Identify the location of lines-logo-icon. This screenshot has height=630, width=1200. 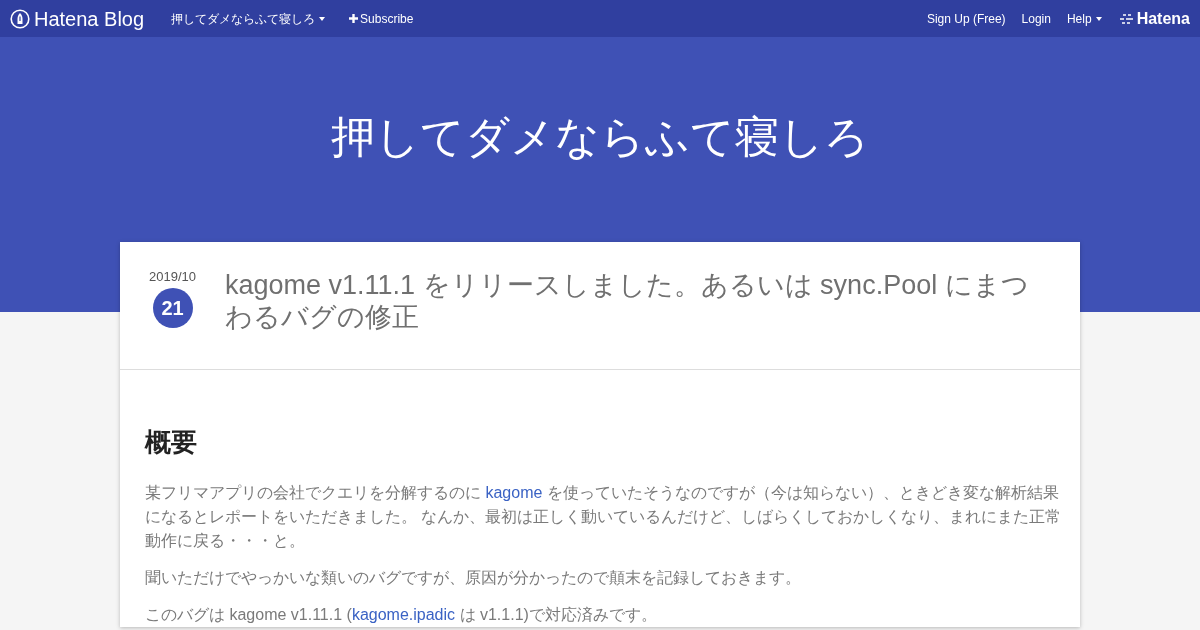
(1125, 18).